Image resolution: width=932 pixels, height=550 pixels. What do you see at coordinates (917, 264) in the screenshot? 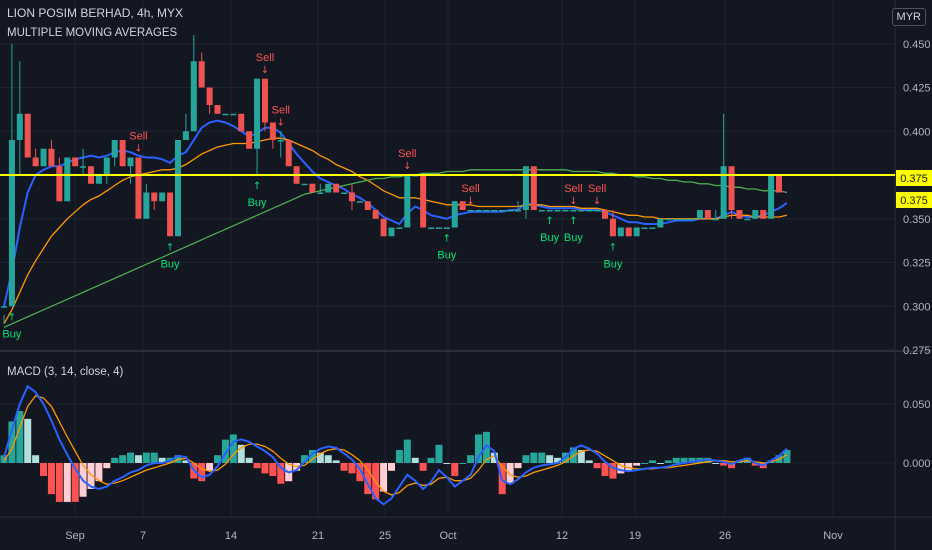
I see `price-tick-label: 0.325` at bounding box center [917, 264].